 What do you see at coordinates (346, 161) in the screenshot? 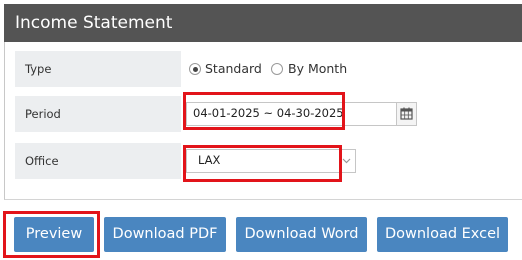
I see `chevron-down-icon` at bounding box center [346, 161].